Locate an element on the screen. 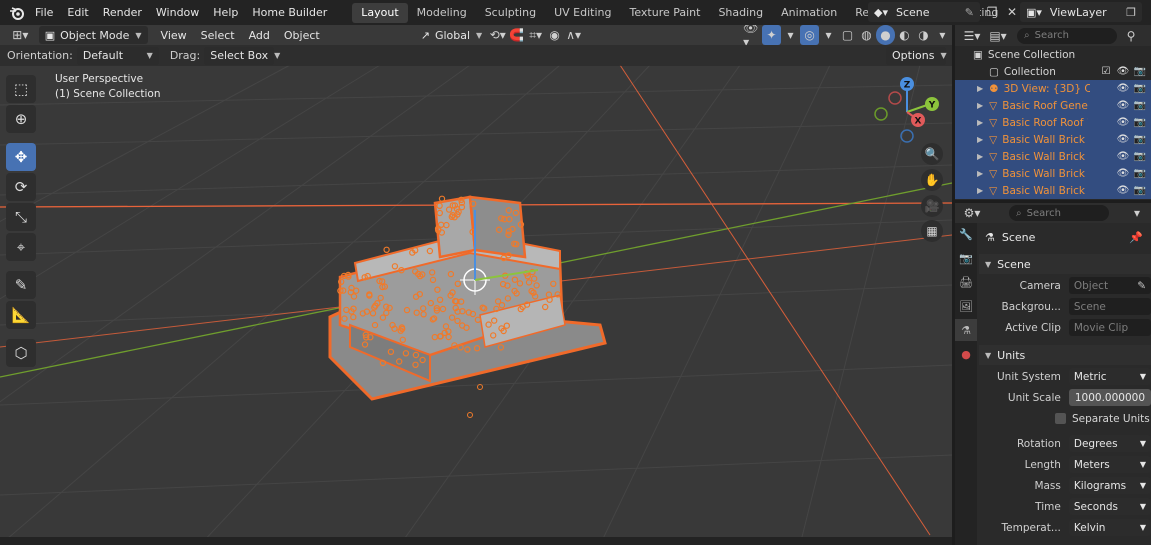 The width and height of the screenshot is (1151, 545). falloff-icon: ∧▾ is located at coordinates (573, 35).